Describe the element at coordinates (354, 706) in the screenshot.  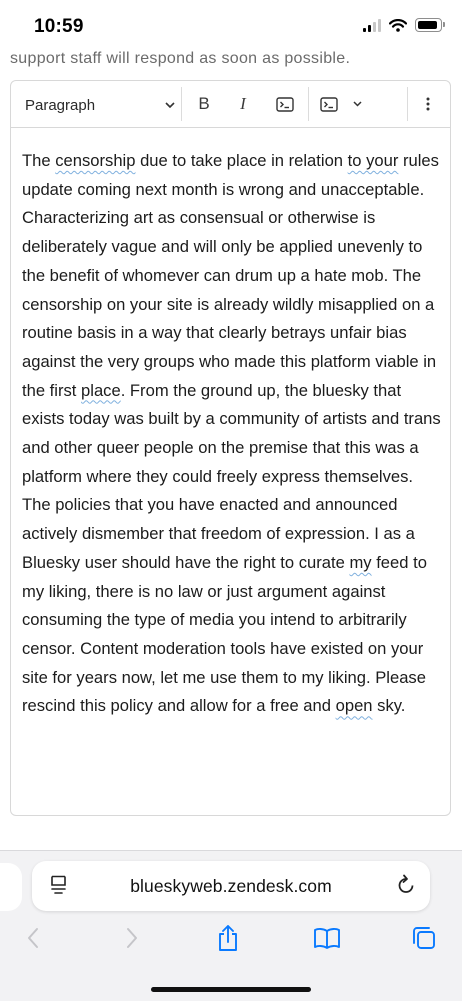
I see `spellcheck-flagged-word: open` at that location.